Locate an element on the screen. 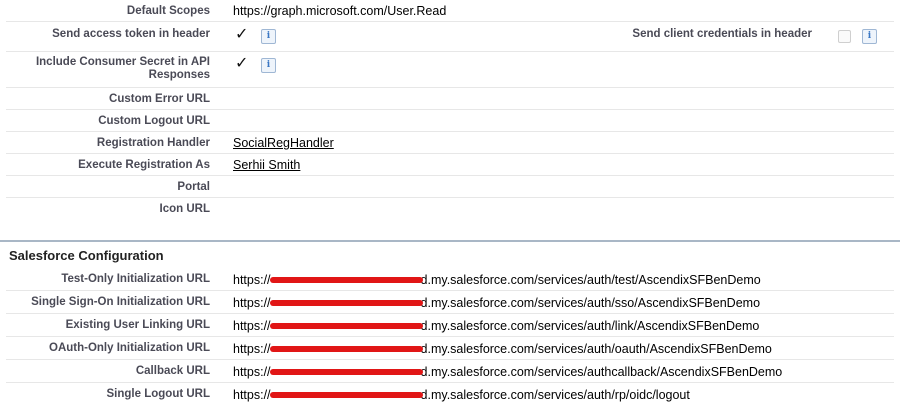 The height and width of the screenshot is (415, 900). field-label: Single Sign-On Initialization URL is located at coordinates (120, 302).